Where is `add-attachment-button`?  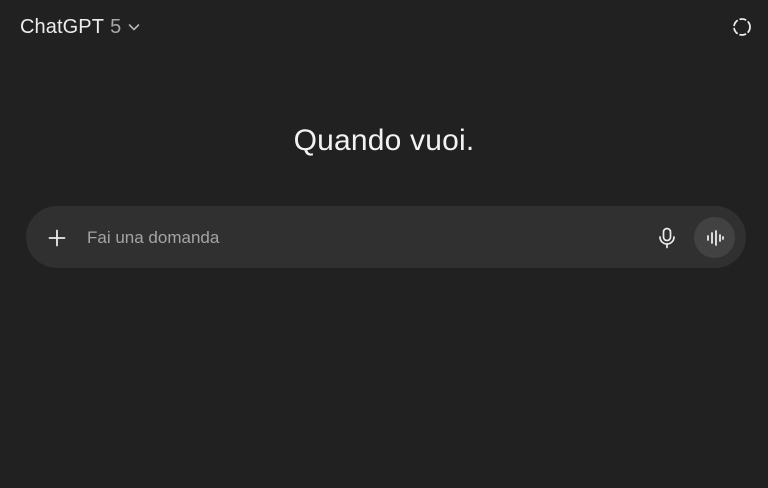
add-attachment-button is located at coordinates (57, 238).